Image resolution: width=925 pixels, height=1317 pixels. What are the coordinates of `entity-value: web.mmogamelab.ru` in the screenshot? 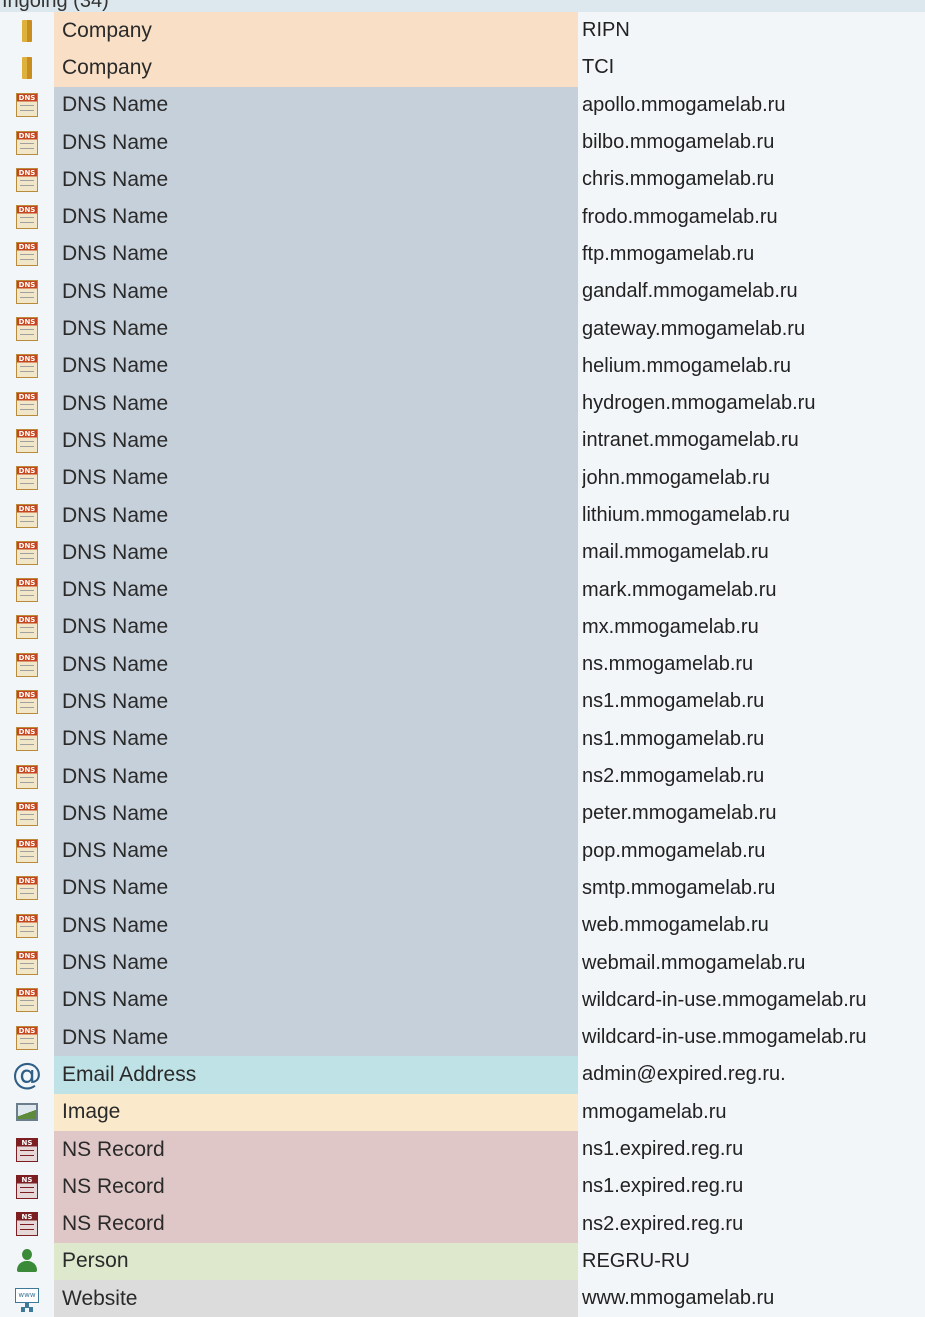 It's located at (753, 925).